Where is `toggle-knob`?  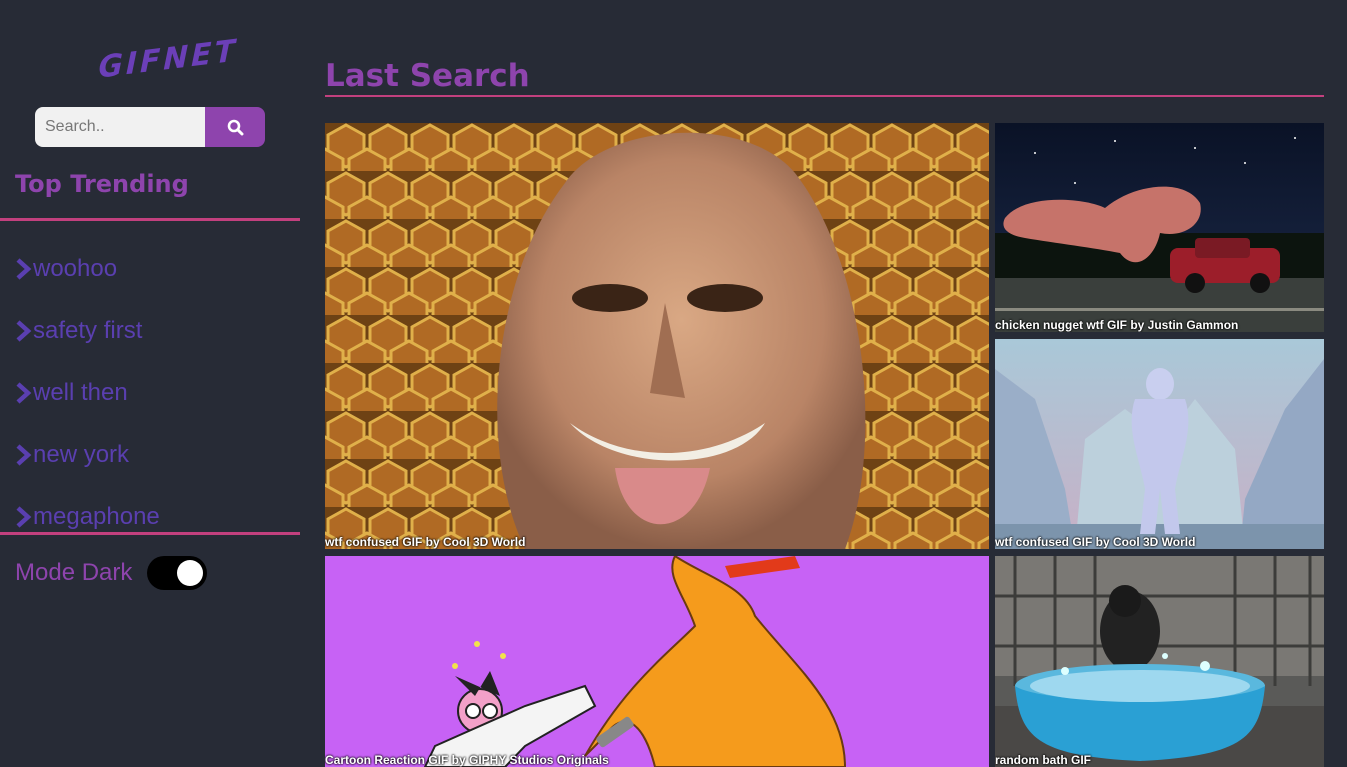 toggle-knob is located at coordinates (190, 573).